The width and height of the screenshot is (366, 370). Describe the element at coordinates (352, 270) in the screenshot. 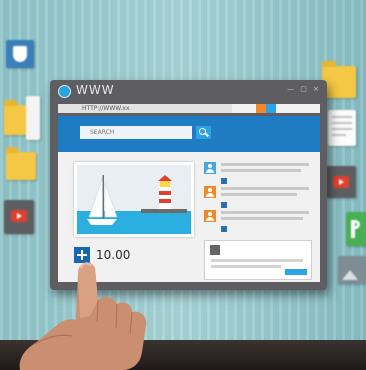

I see `image-icon` at that location.